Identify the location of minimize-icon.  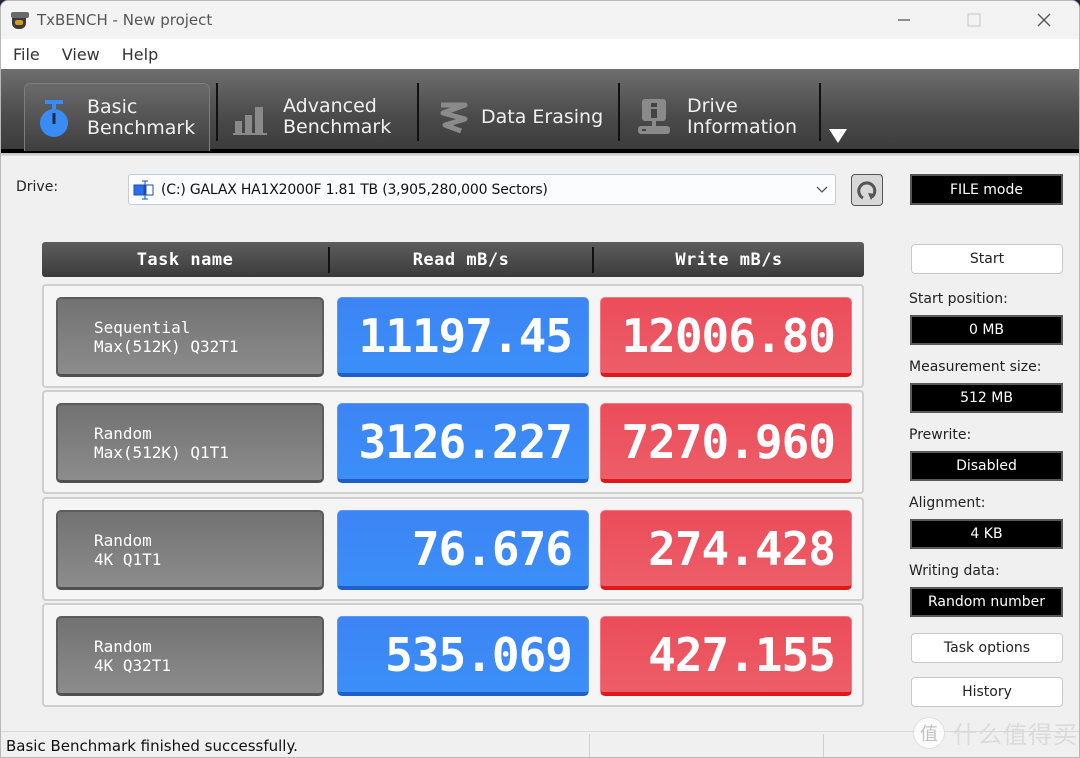
(904, 20).